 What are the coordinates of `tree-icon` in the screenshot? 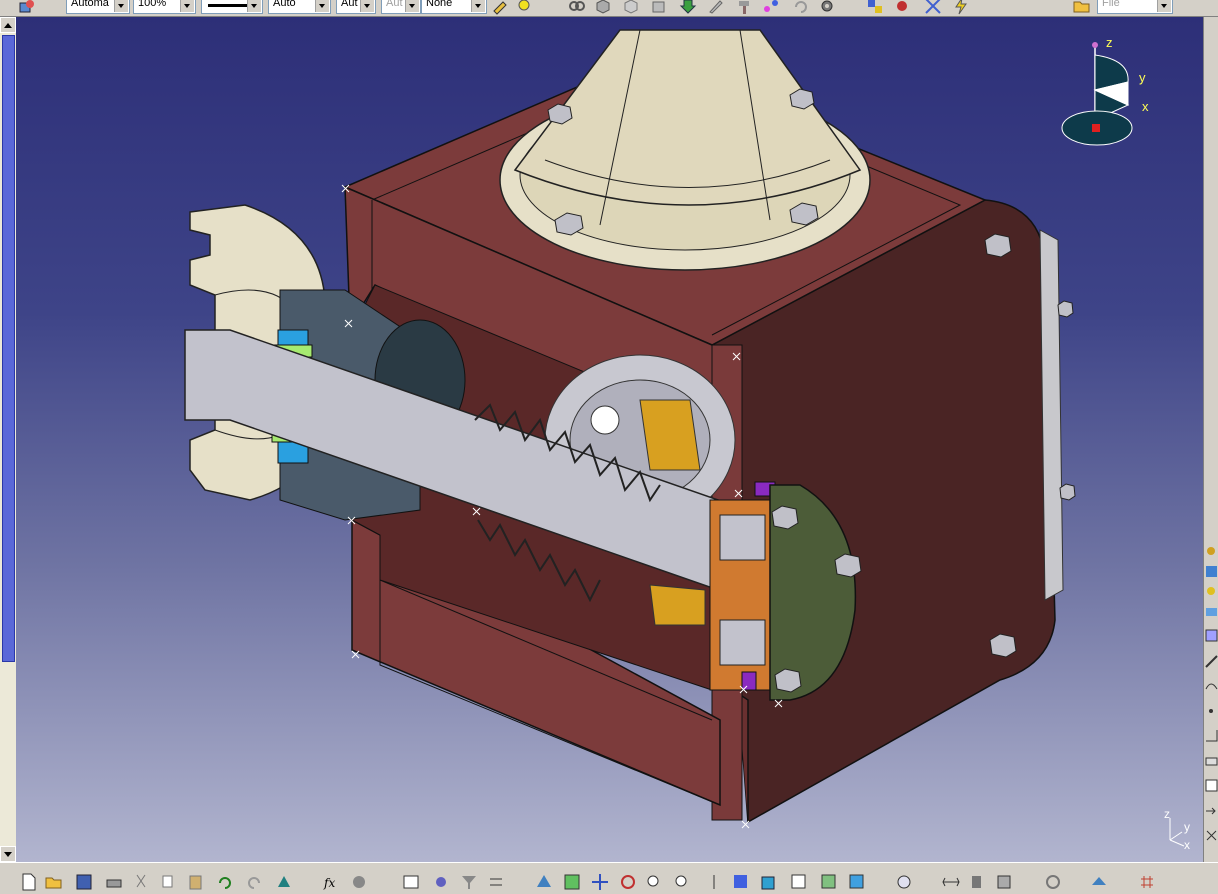 It's located at (441, 882).